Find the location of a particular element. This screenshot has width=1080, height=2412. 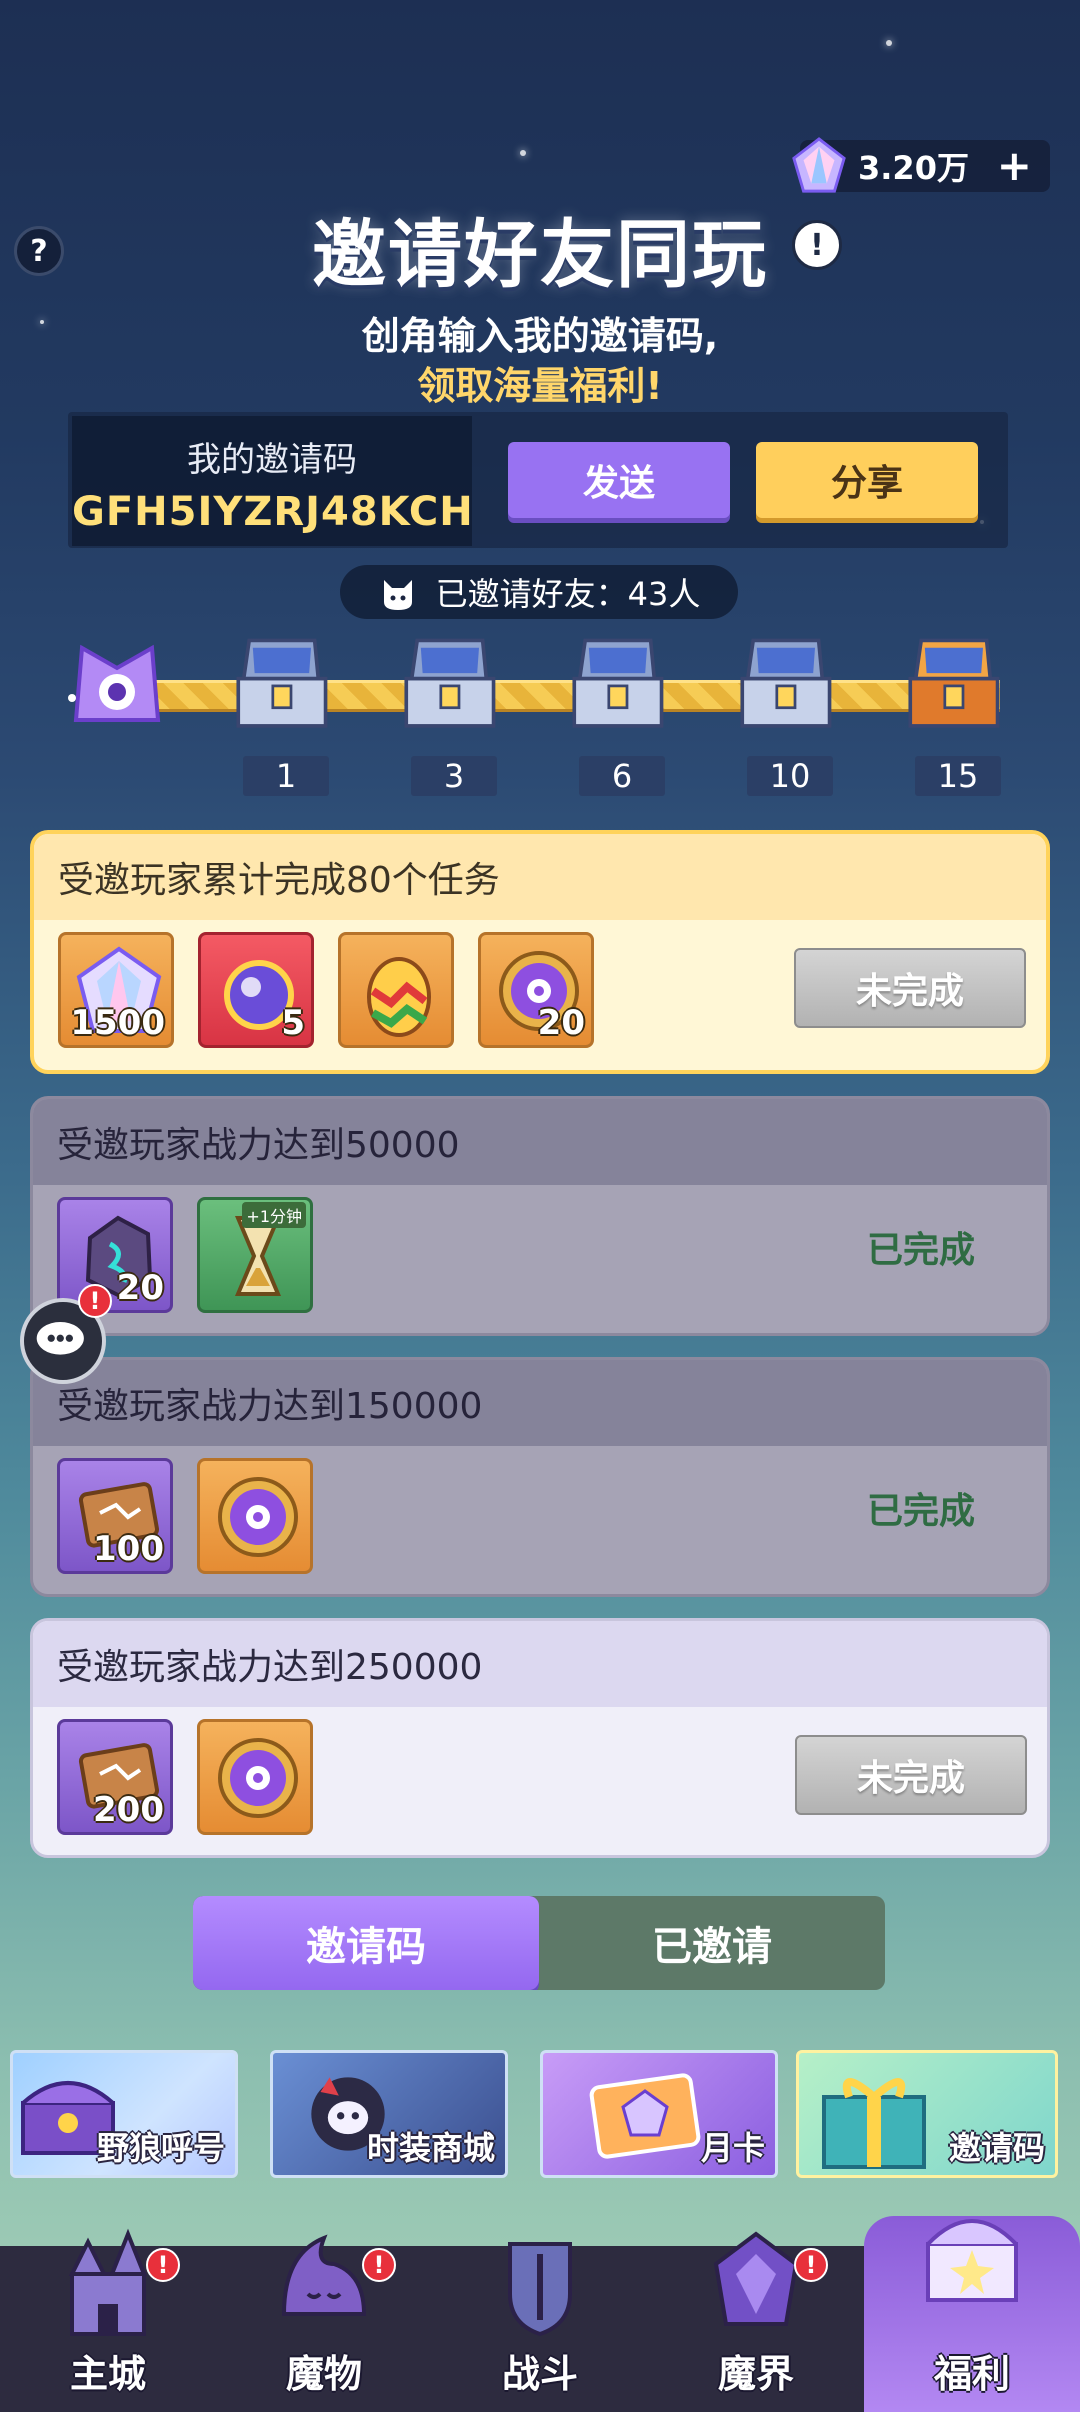

task-title: 受邀玩家战力达到150000 is located at coordinates (540, 1403).